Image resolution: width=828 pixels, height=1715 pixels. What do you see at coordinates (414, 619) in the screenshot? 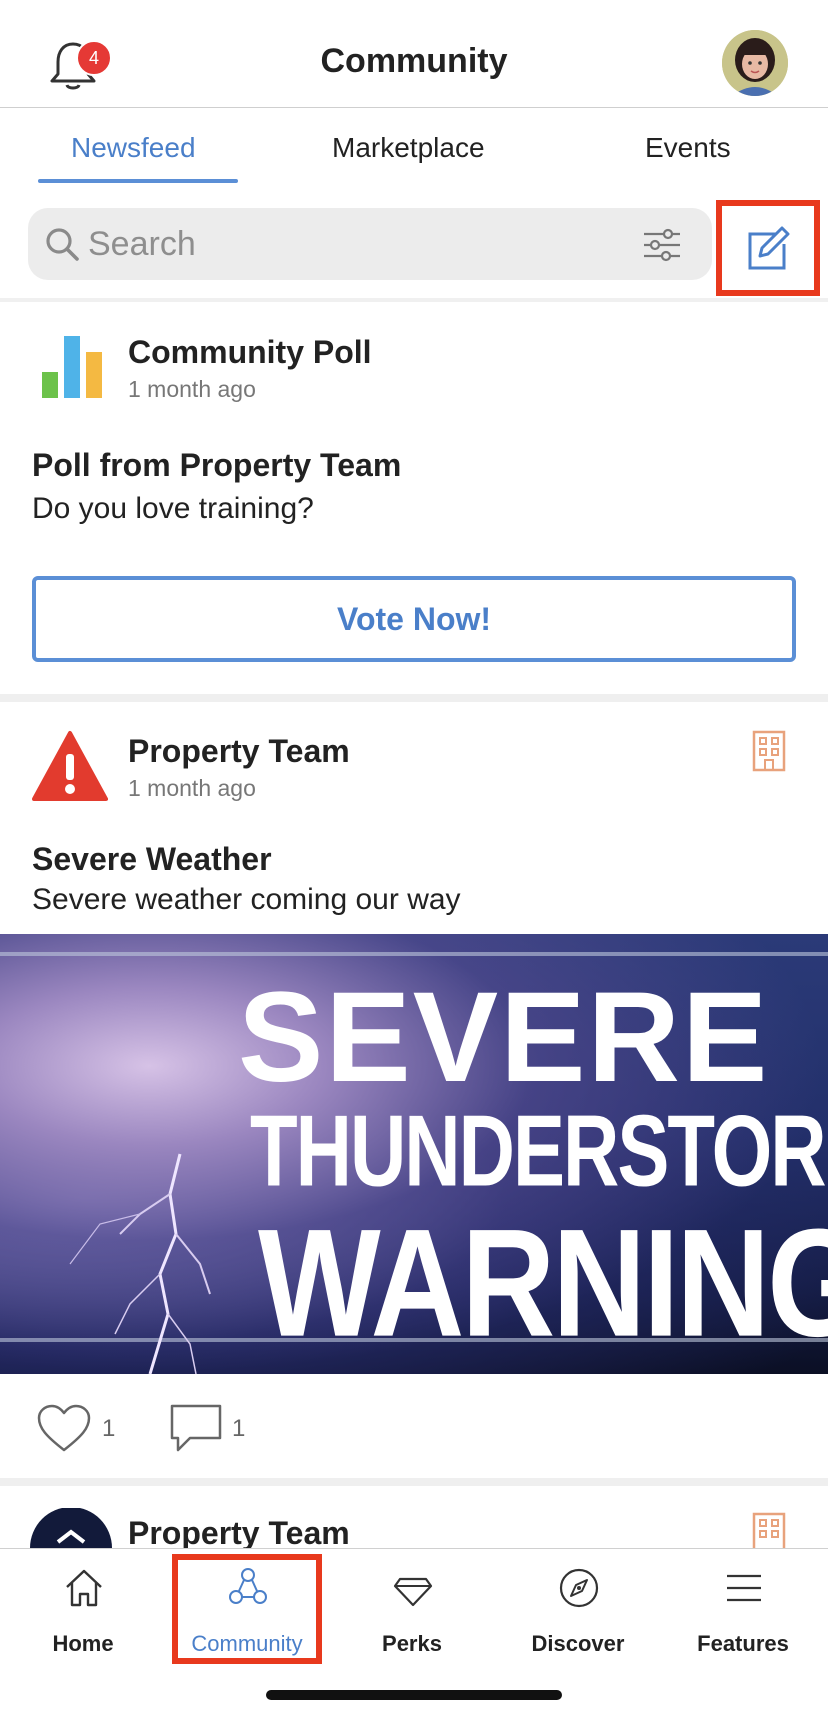
I see `vote-now-button: Vote Now!` at bounding box center [414, 619].